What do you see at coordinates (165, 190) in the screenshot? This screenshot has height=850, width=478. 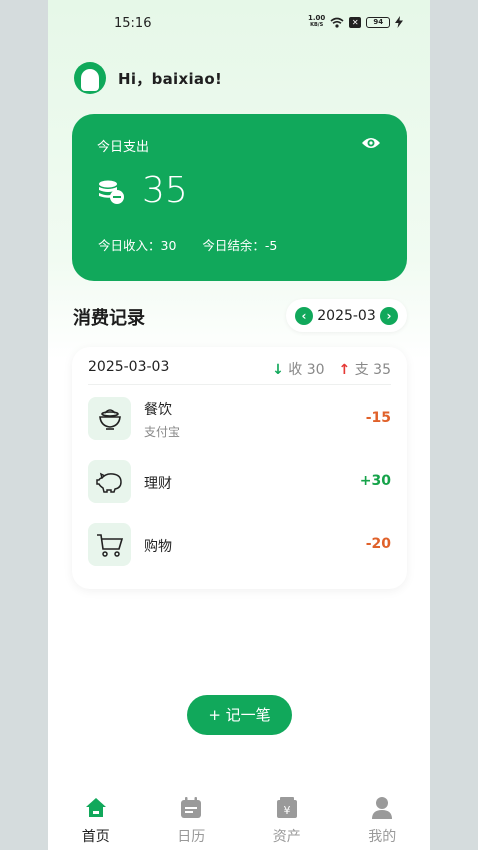 I see `today-expense-amount: 35` at bounding box center [165, 190].